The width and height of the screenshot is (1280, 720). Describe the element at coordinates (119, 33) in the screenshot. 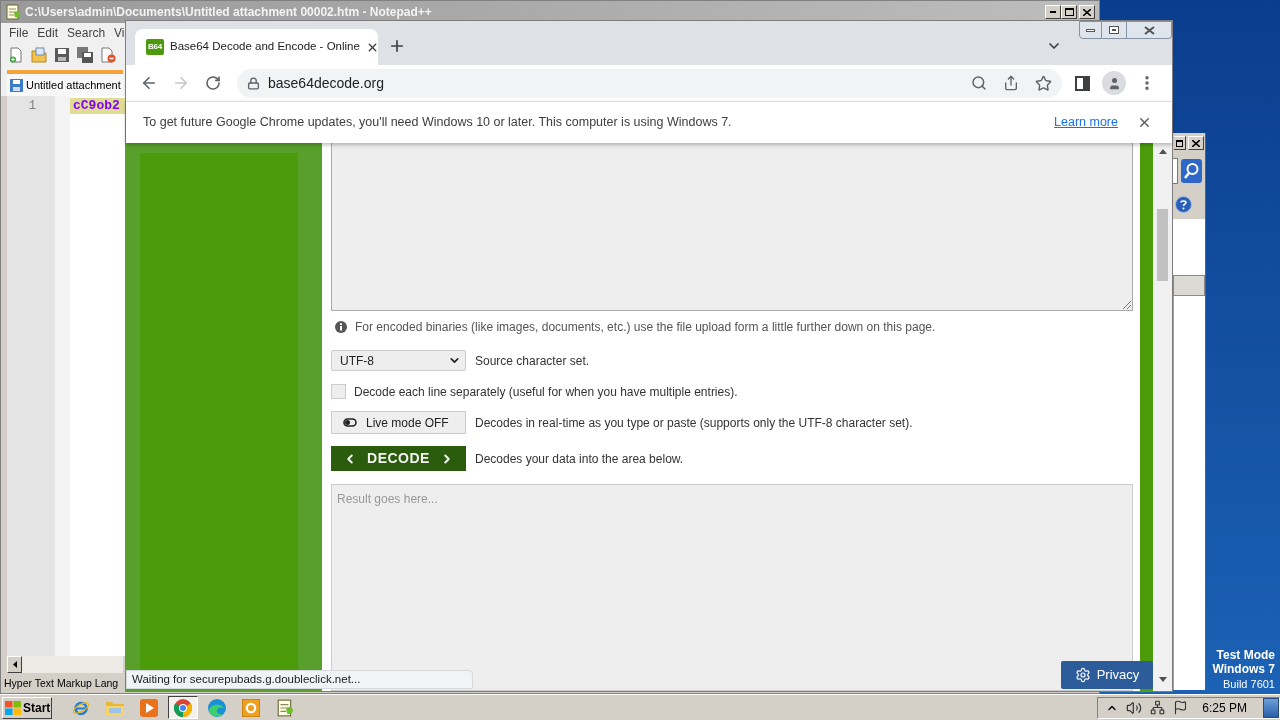

I see `menu-item: Vi` at that location.